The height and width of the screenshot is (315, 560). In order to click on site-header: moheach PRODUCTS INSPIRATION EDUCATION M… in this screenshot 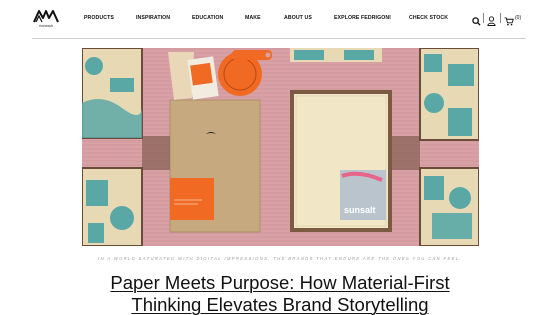, I will do `click(280, 20)`.